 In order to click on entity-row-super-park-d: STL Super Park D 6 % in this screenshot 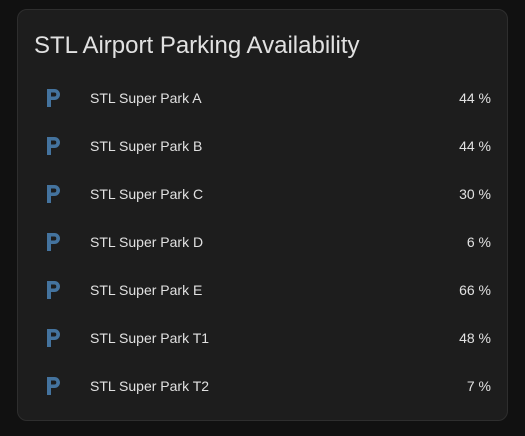, I will do `click(262, 242)`.